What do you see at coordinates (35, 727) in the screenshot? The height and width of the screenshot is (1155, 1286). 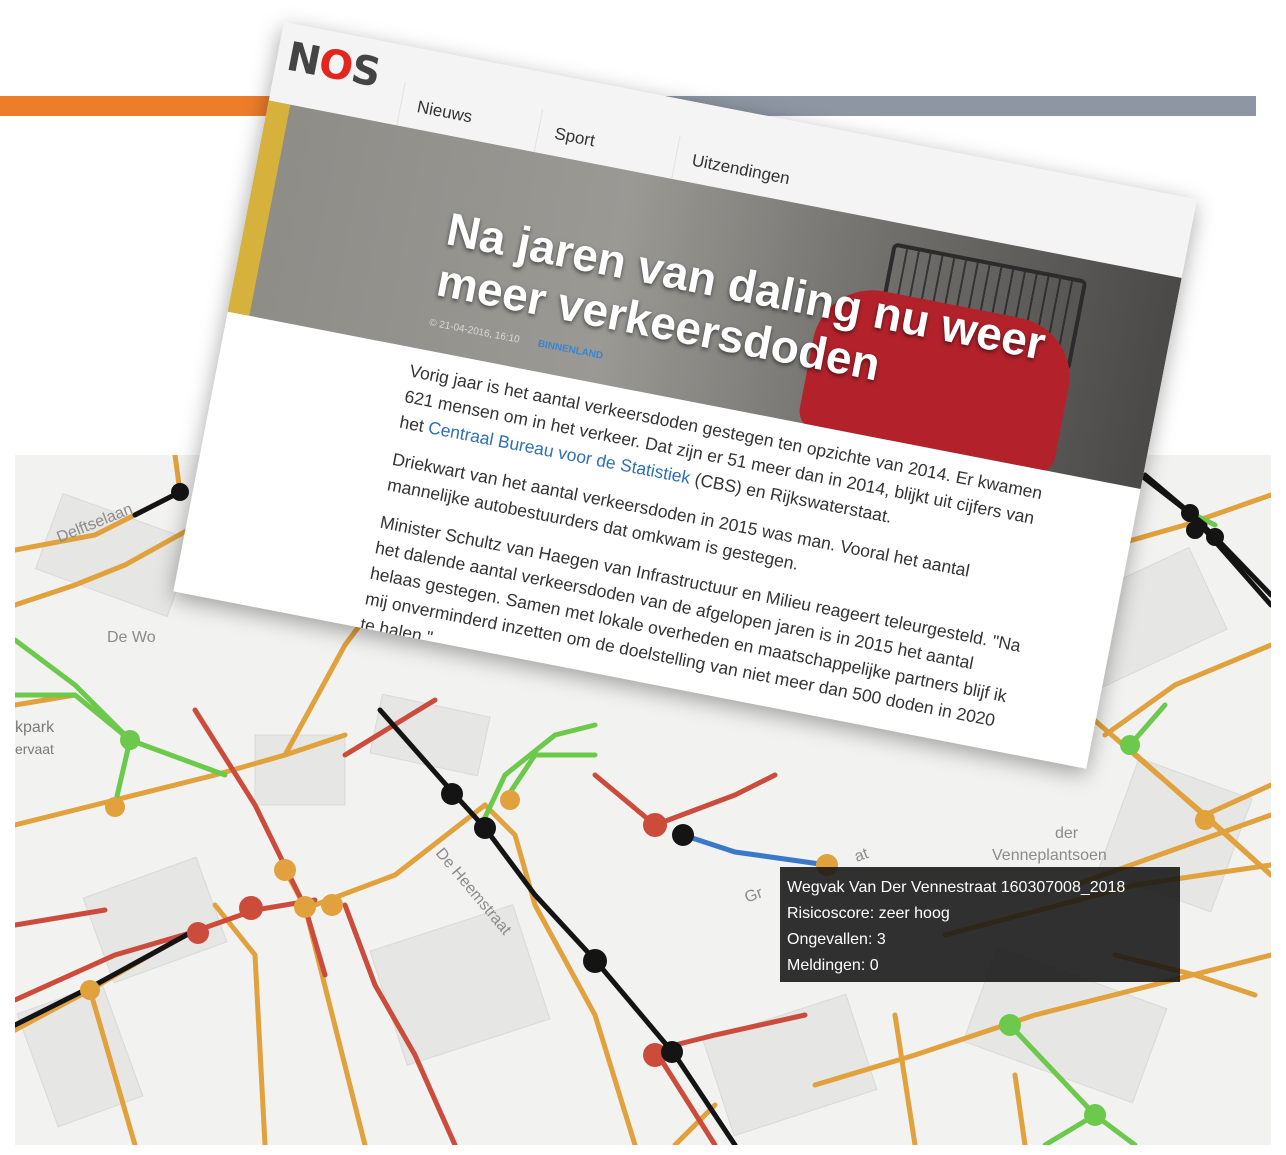 I see `map-label-park: kpark` at bounding box center [35, 727].